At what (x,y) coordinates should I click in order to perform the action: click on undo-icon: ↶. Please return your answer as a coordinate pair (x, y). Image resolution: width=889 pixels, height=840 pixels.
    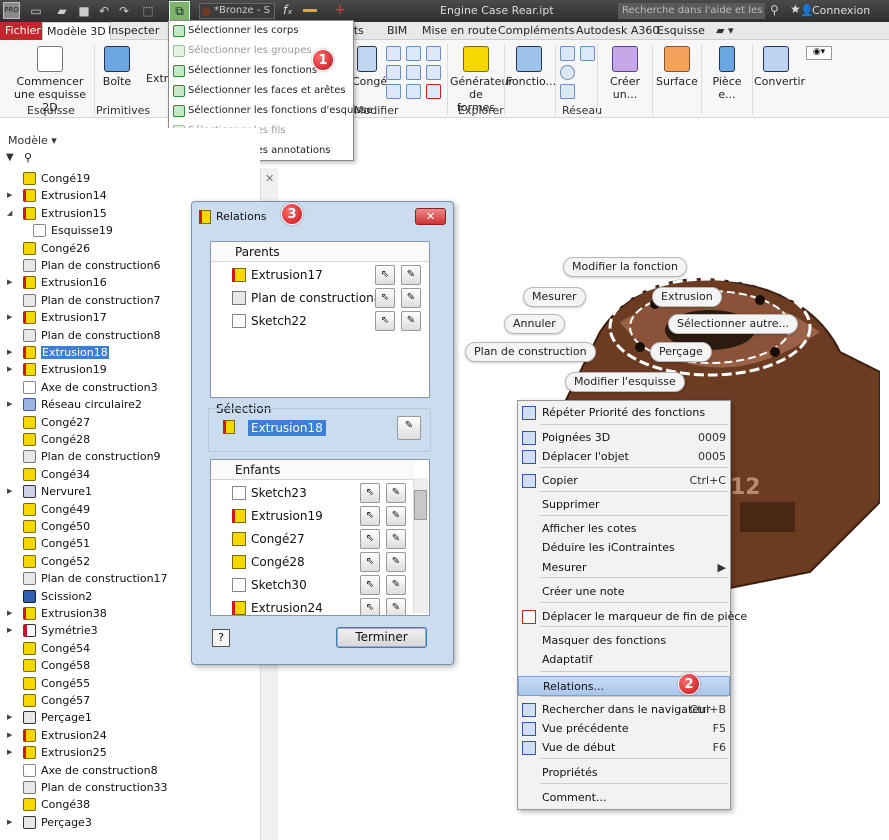
    Looking at the image, I should click on (104, 11).